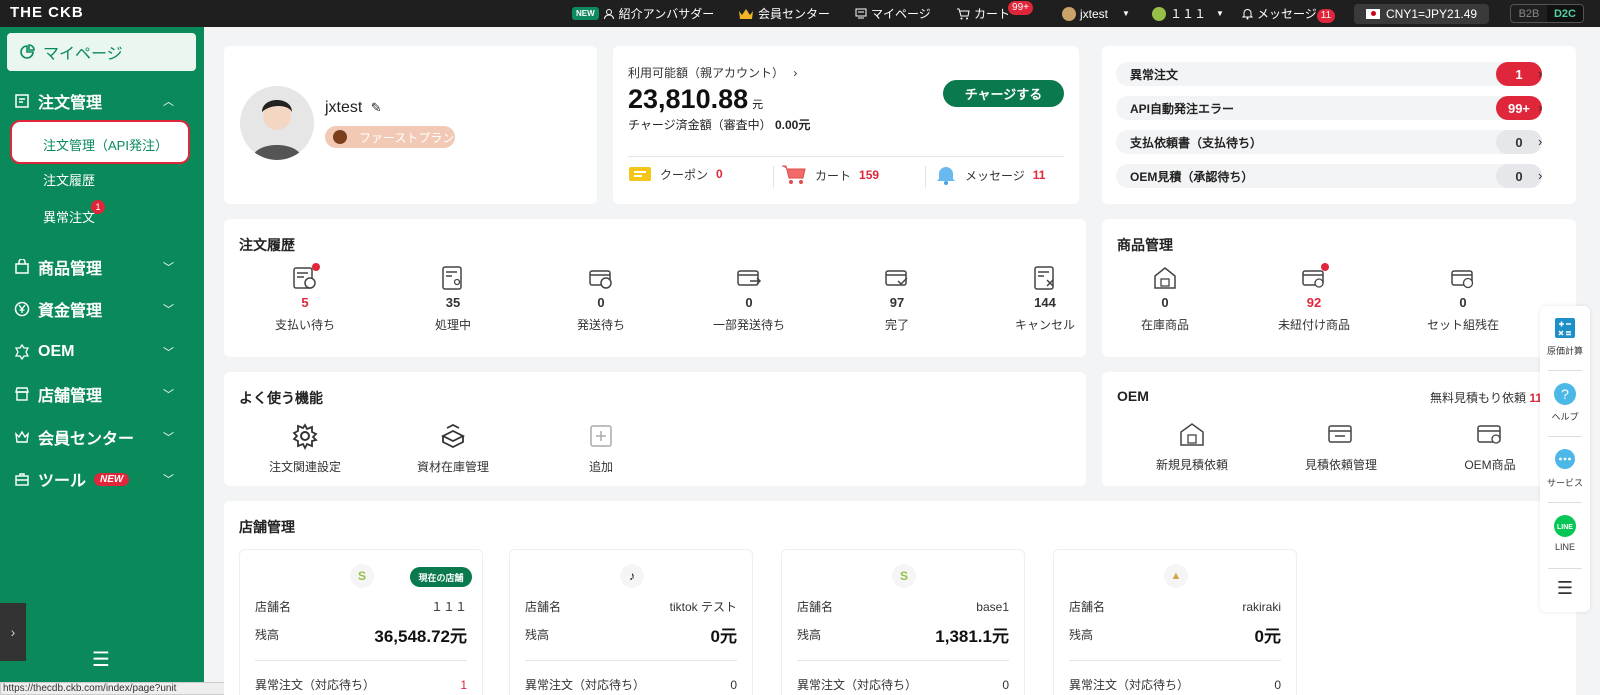 The width and height of the screenshot is (1600, 695). Describe the element at coordinates (1329, 142) in the screenshot. I see `alert-row: 支払依頼書（支払待ち） 0` at that location.